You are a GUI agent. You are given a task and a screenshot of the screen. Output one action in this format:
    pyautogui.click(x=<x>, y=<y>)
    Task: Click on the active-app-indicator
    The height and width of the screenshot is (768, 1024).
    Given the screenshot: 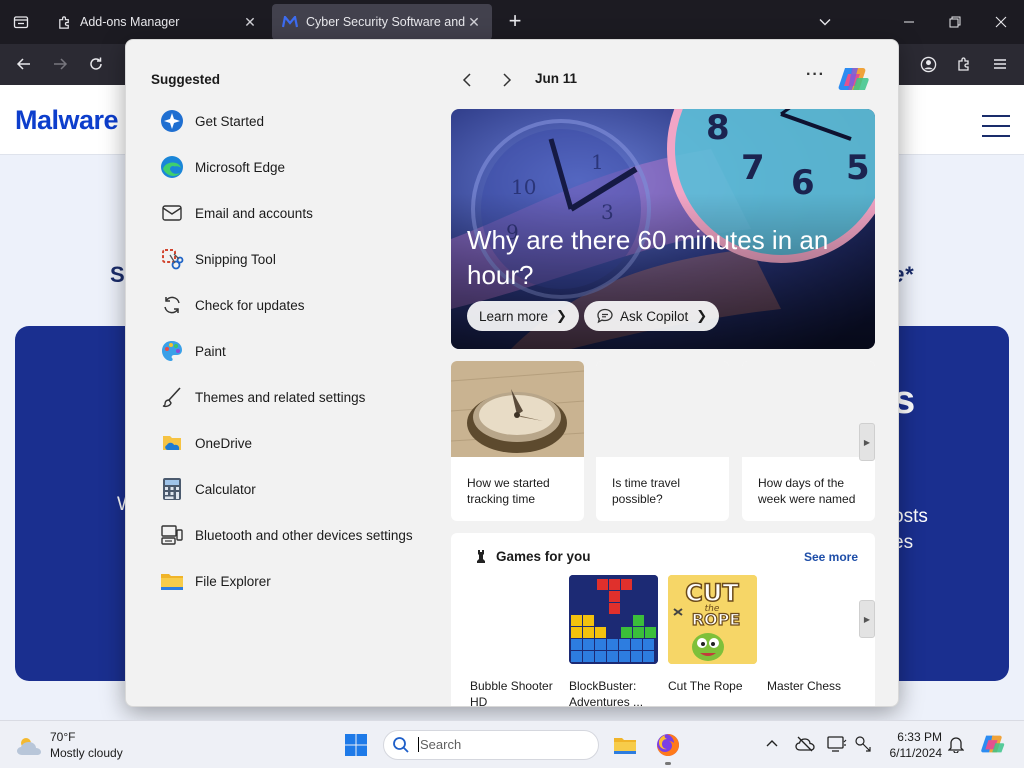 What is the action you would take?
    pyautogui.click(x=668, y=763)
    